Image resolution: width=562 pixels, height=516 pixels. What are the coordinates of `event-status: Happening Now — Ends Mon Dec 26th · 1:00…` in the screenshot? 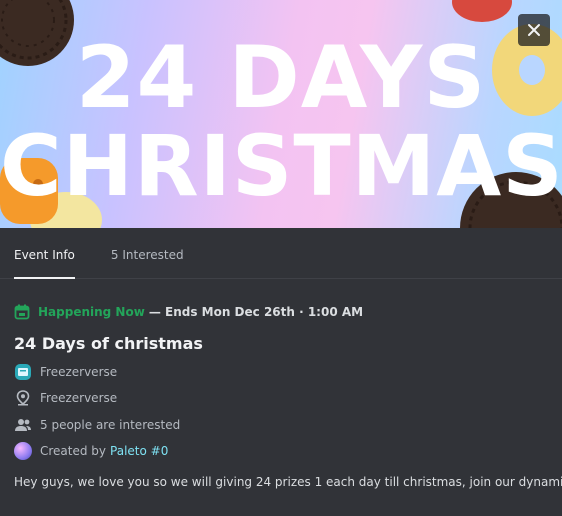 It's located at (281, 312).